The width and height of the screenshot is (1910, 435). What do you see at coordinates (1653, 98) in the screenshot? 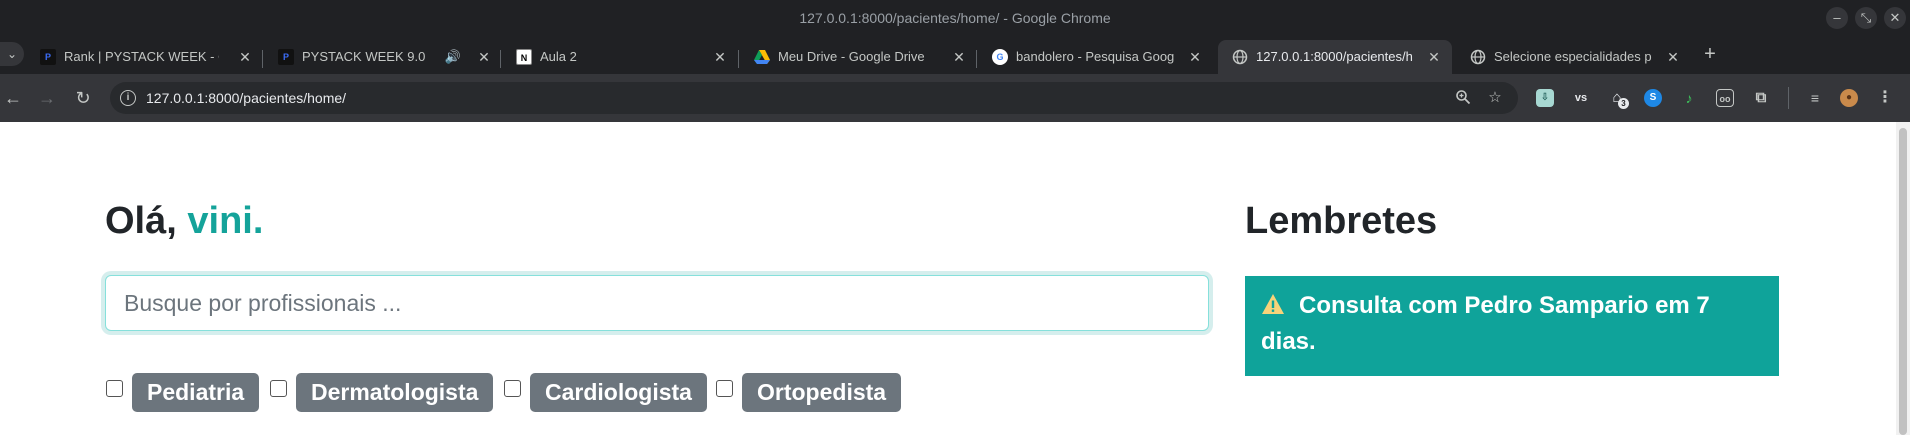
I see `extension-shazam-icon: S` at bounding box center [1653, 98].